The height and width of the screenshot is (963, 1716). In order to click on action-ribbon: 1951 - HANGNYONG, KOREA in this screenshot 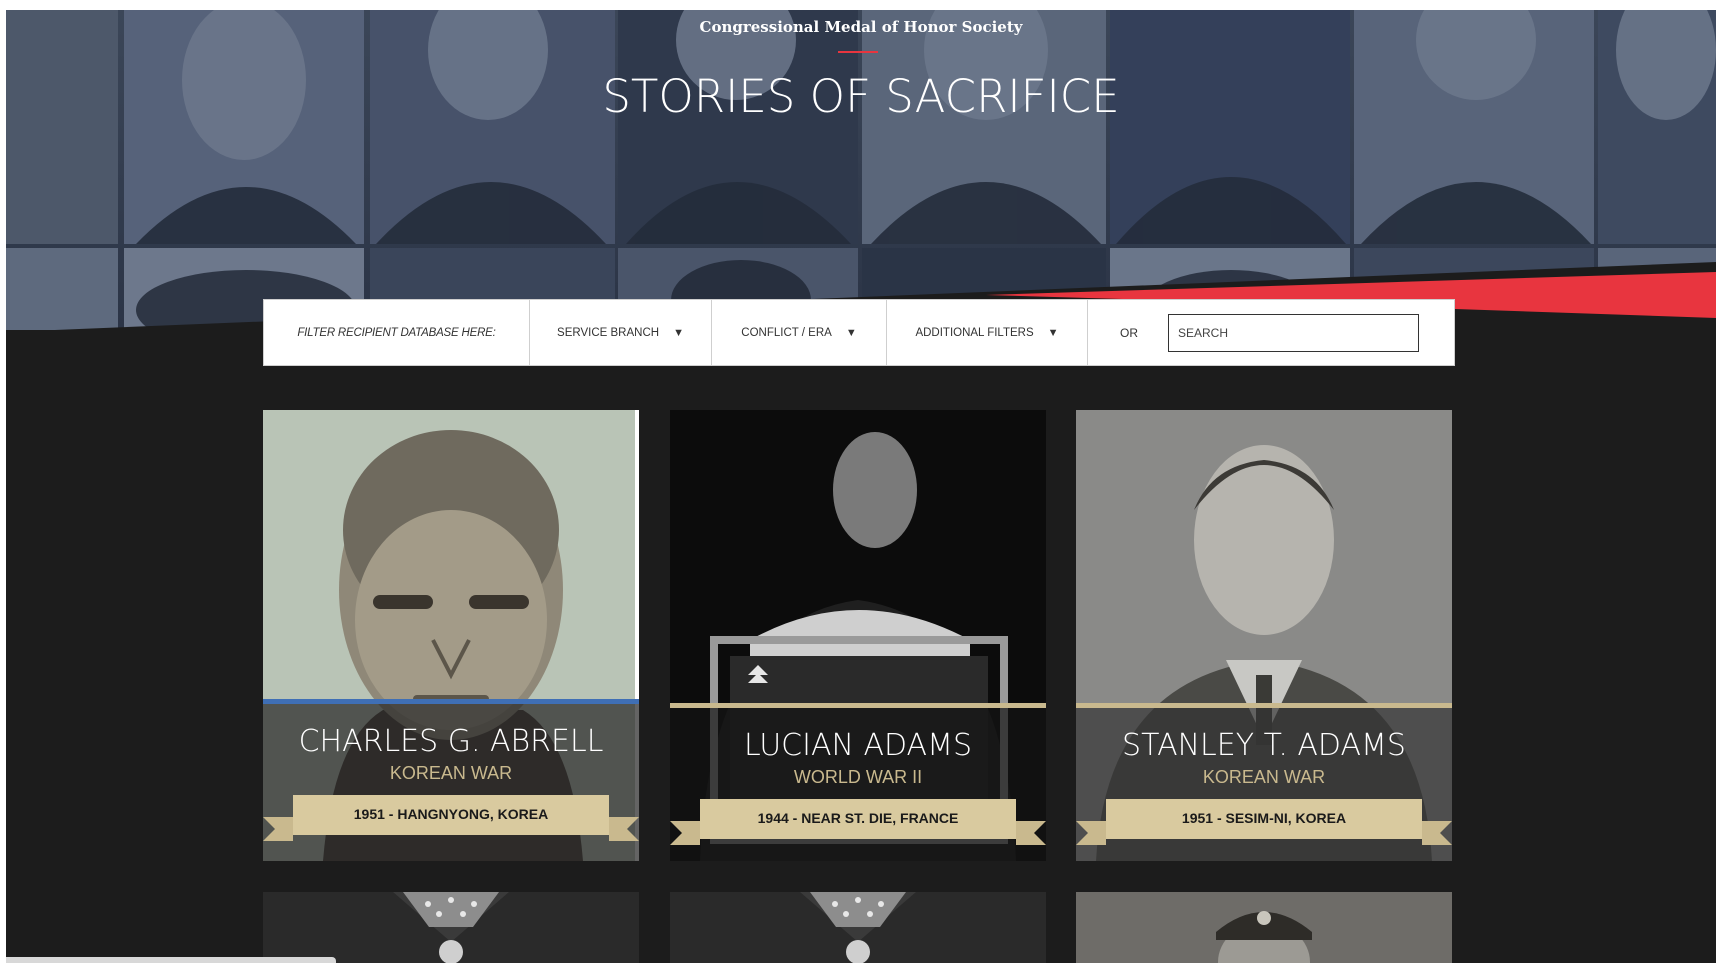, I will do `click(451, 818)`.